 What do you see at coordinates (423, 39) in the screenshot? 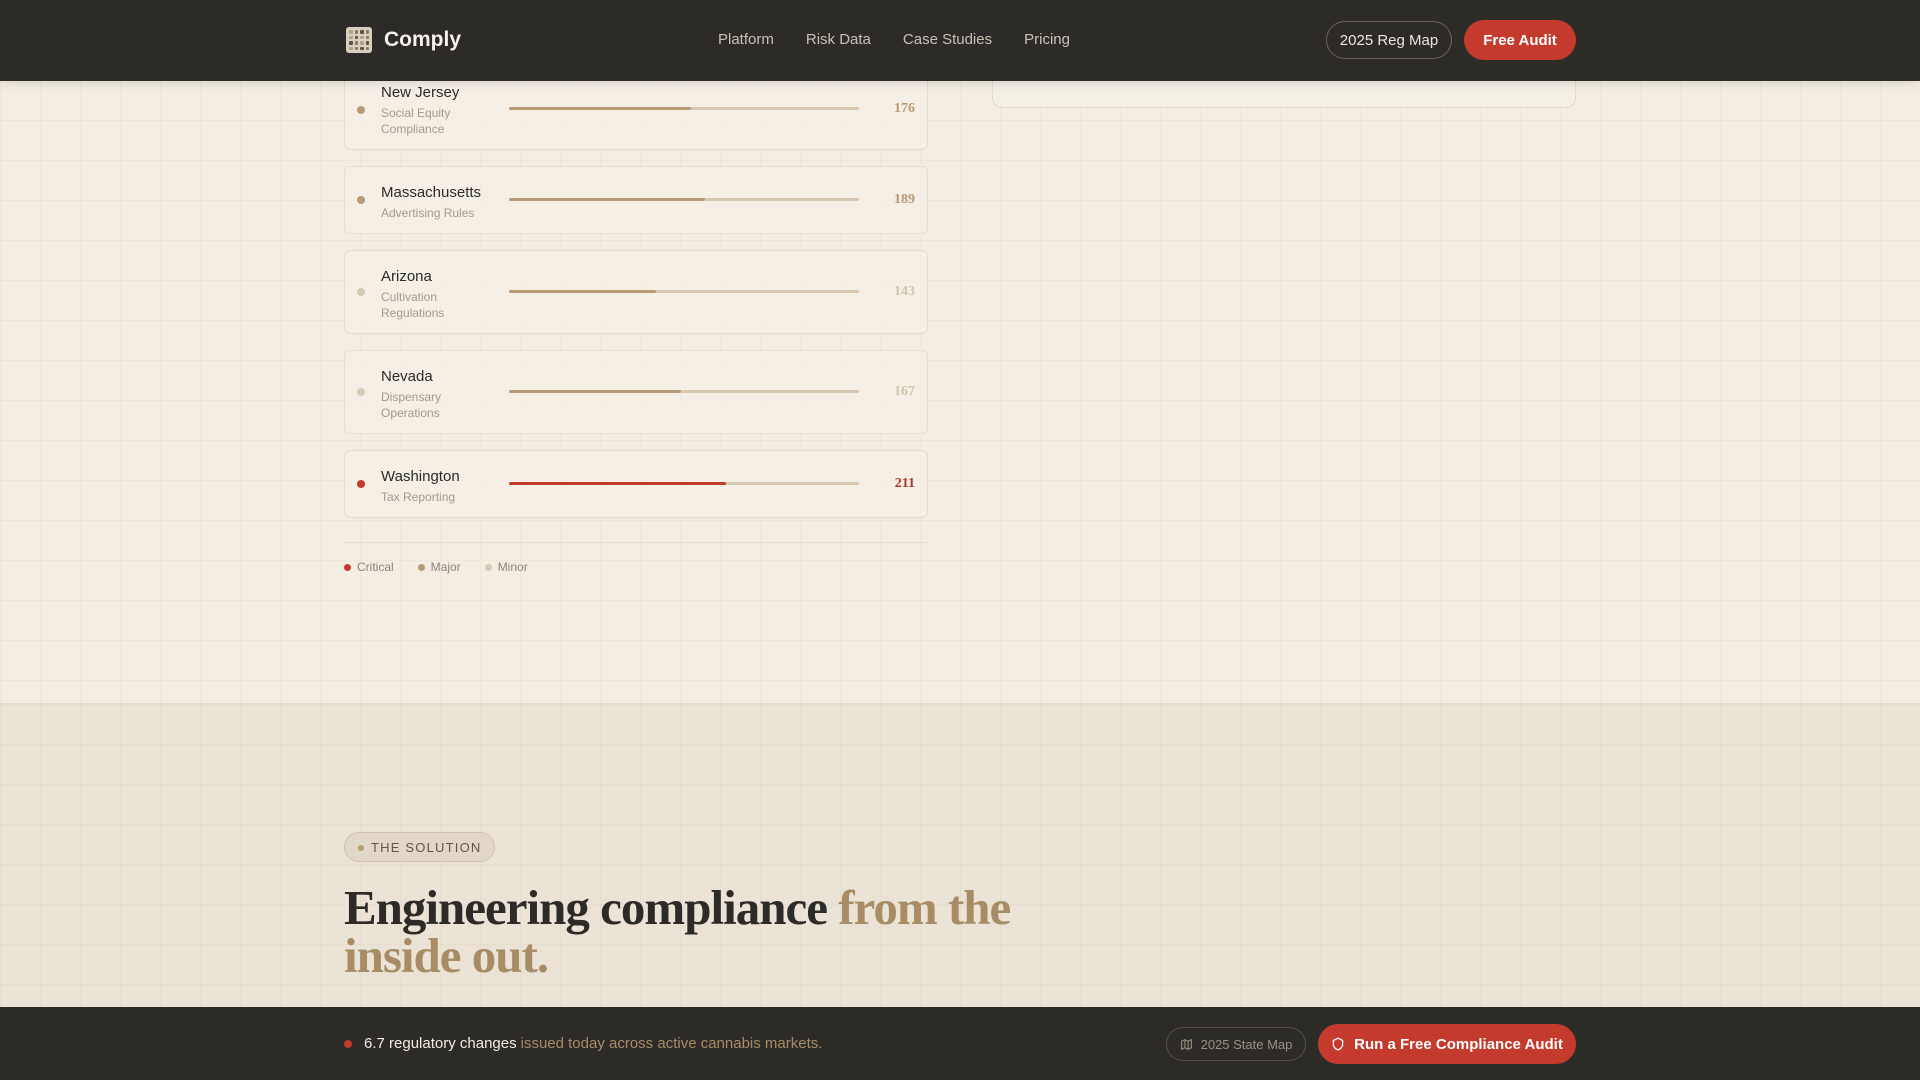
I see `brand-name: Comply` at bounding box center [423, 39].